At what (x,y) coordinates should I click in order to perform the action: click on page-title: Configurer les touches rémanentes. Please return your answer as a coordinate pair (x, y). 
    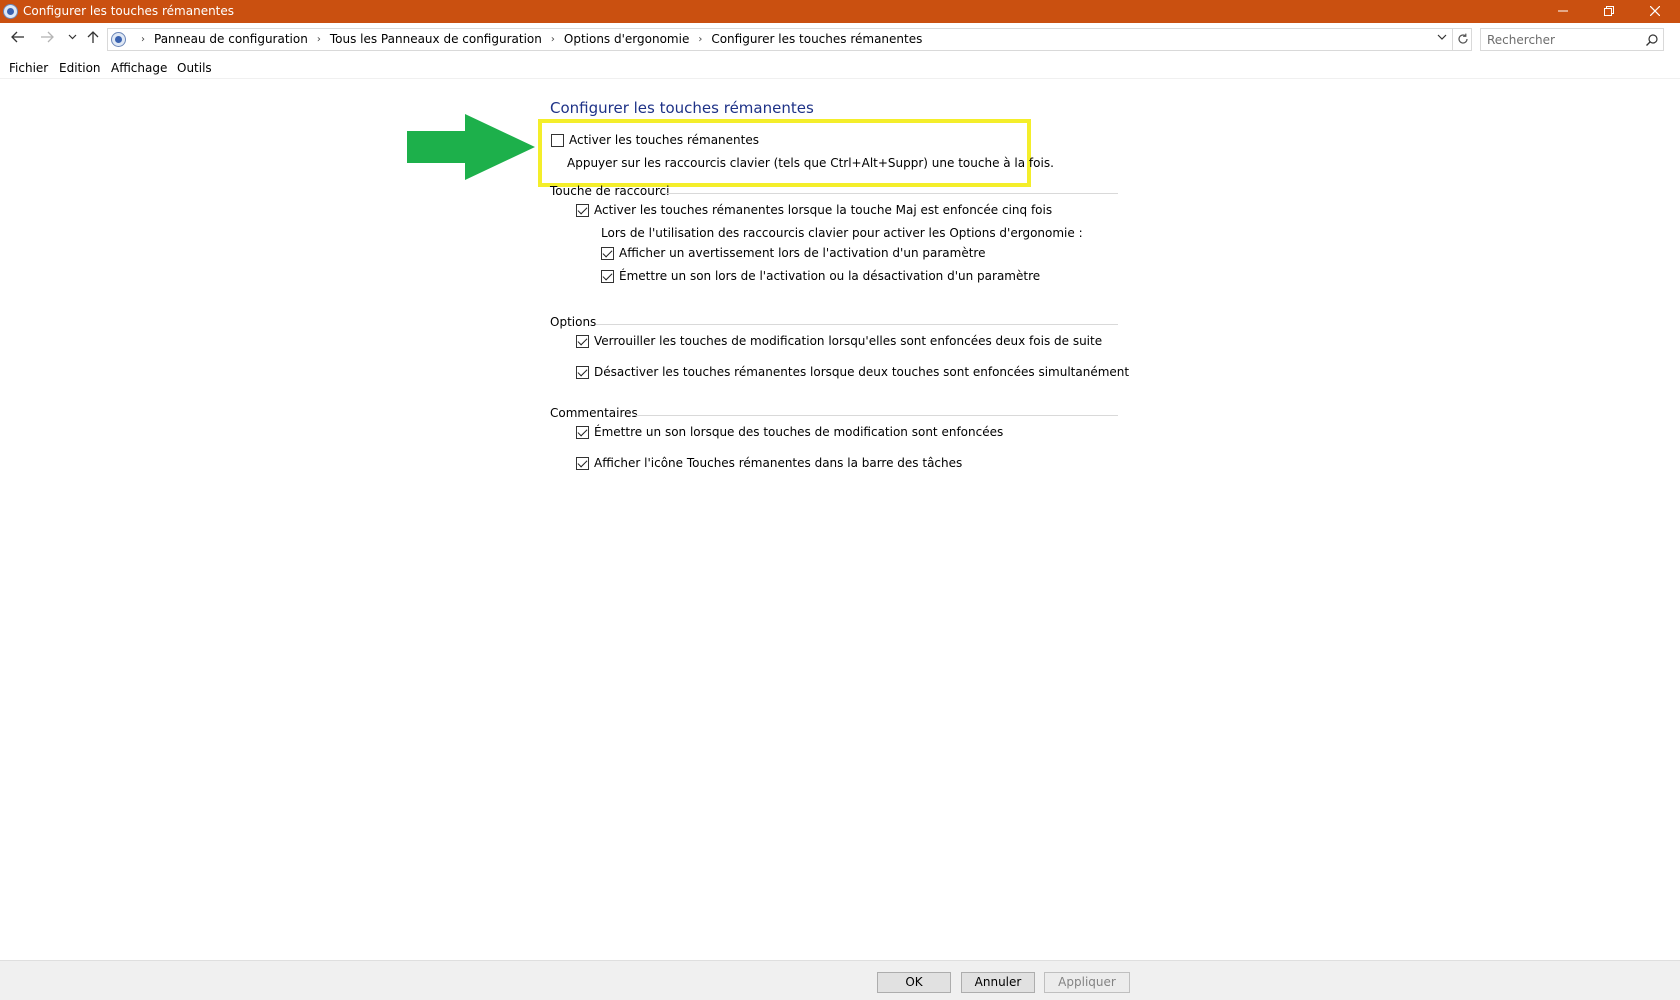
    Looking at the image, I should click on (682, 108).